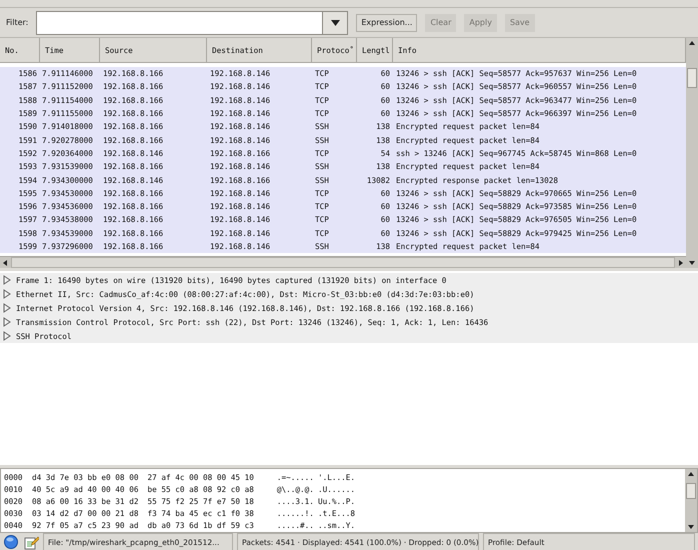 This screenshot has width=698, height=550. Describe the element at coordinates (343, 262) in the screenshot. I see `horizontal-scrollbar` at that location.